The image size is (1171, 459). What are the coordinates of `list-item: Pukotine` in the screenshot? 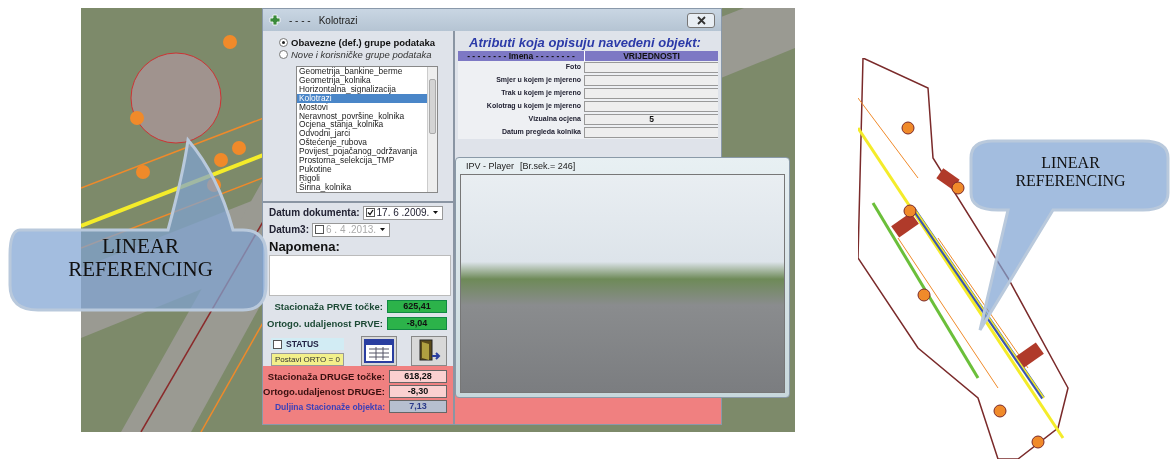 It's located at (362, 169).